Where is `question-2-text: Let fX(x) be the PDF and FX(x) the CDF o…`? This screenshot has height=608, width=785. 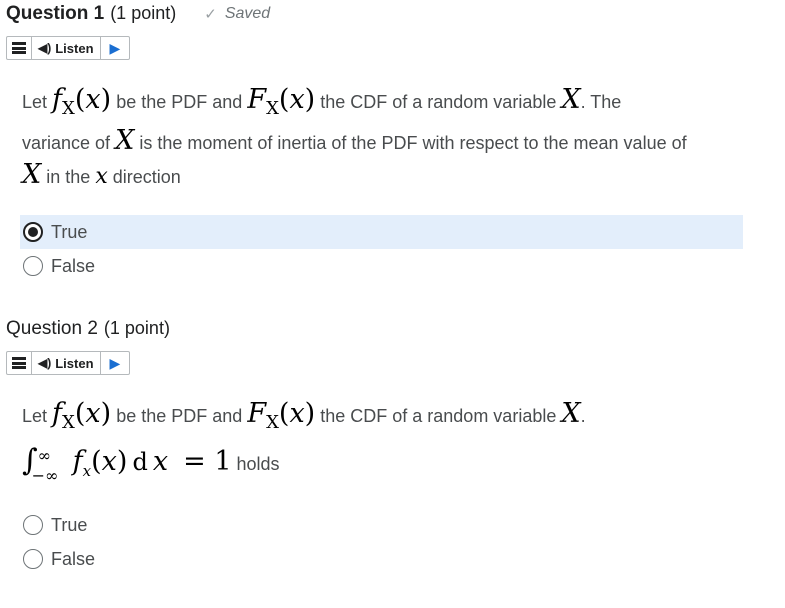
question-2-text: Let fX(x) be the PDF and FX(x) the CDF o… is located at coordinates (392, 442).